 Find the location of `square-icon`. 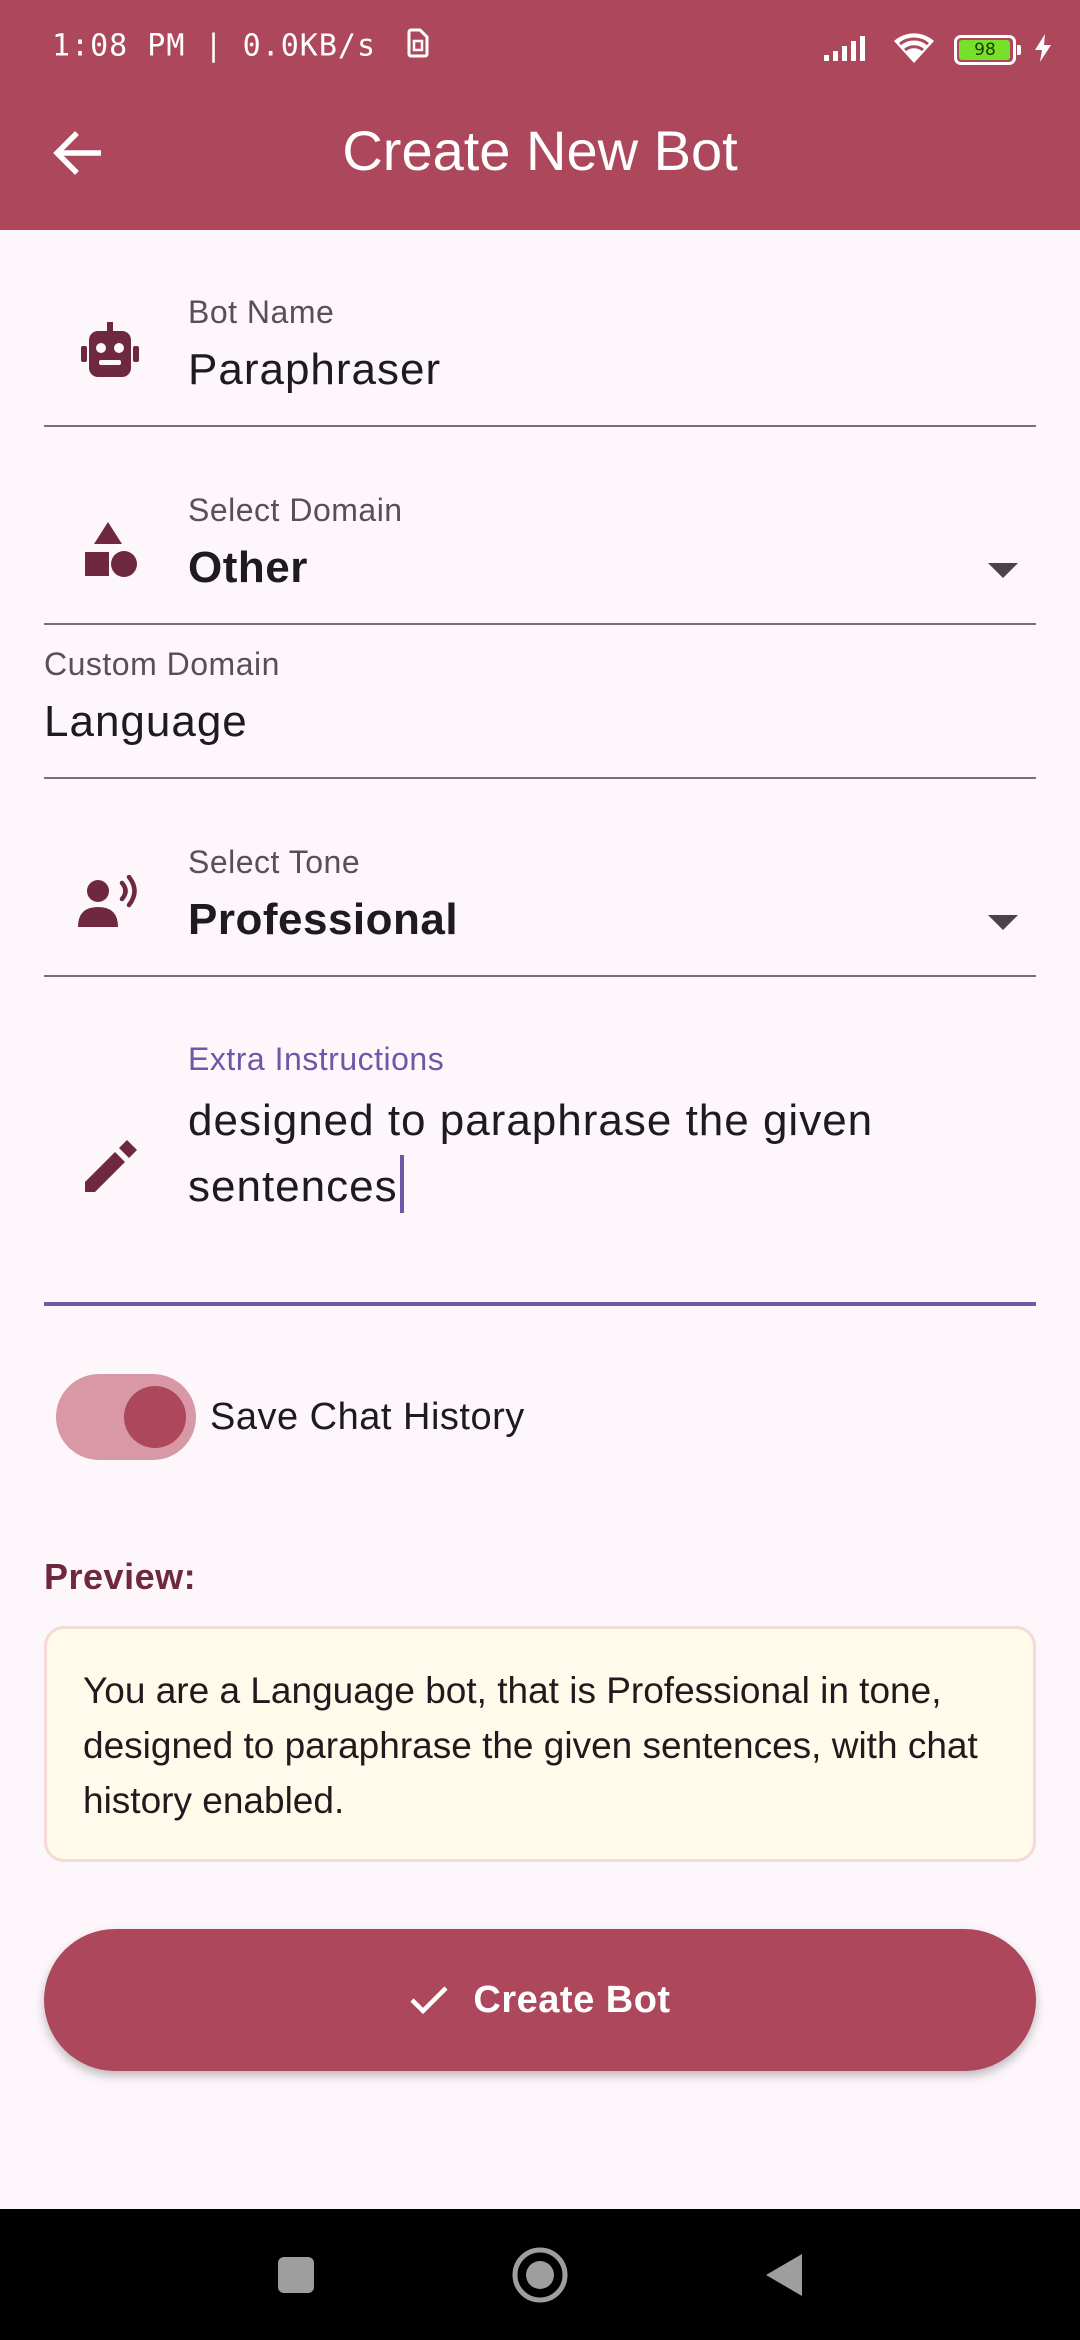

square-icon is located at coordinates (296, 2274).